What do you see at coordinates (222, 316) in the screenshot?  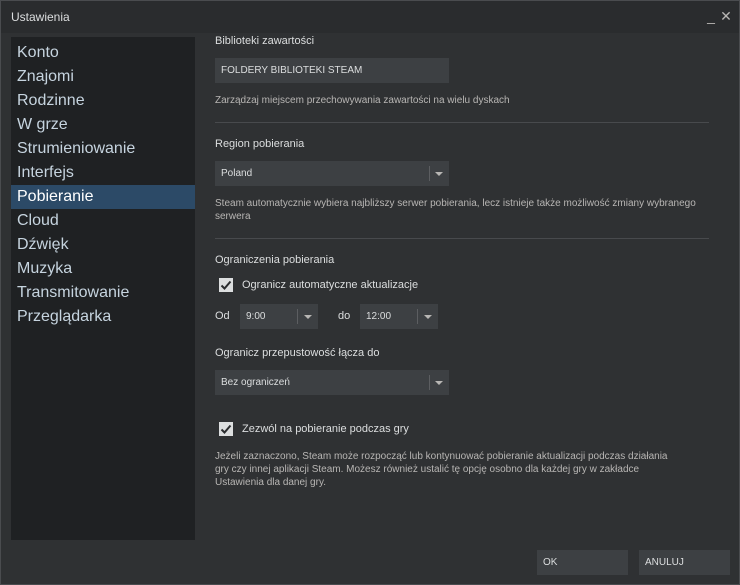 I see `from-label: Od` at bounding box center [222, 316].